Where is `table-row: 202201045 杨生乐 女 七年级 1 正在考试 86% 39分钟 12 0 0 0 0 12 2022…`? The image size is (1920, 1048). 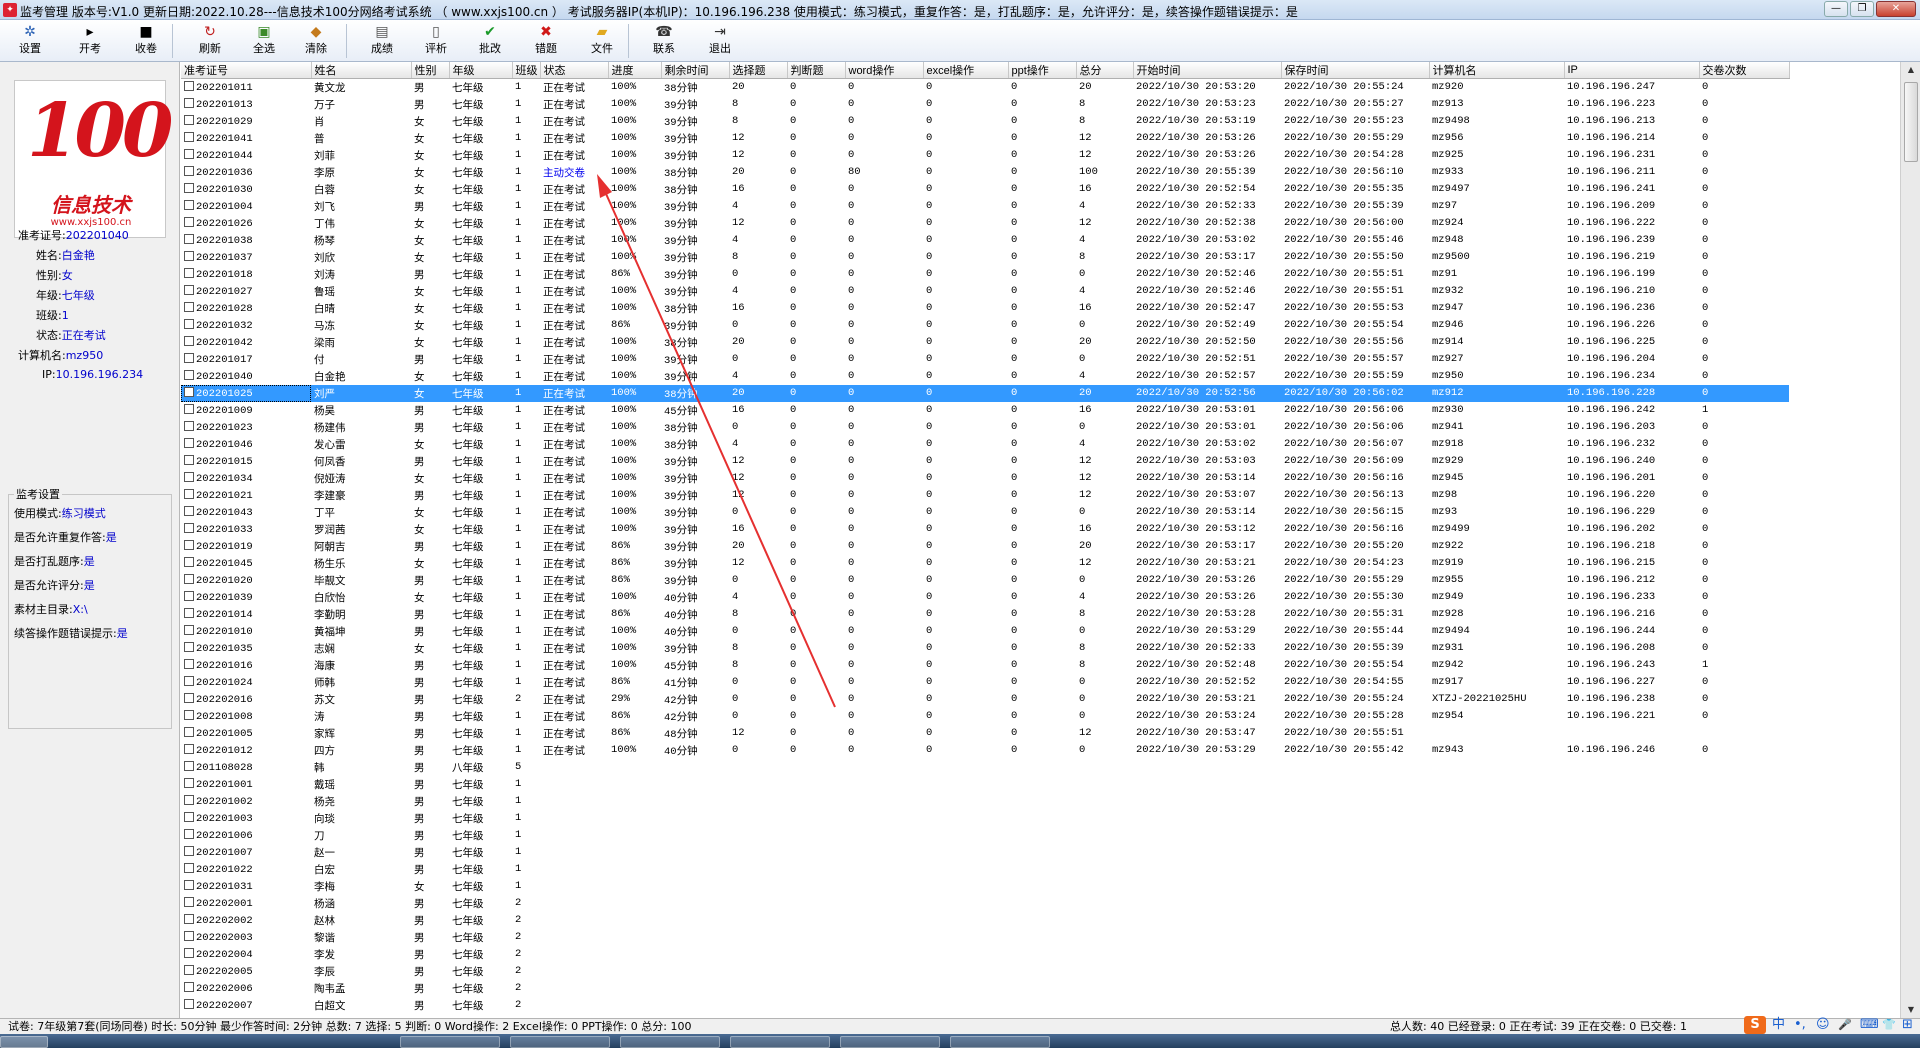
table-row: 202201045 杨生乐 女 七年级 1 正在考试 86% 39分钟 12 0 0 0 0 12 2022… is located at coordinates (985, 563).